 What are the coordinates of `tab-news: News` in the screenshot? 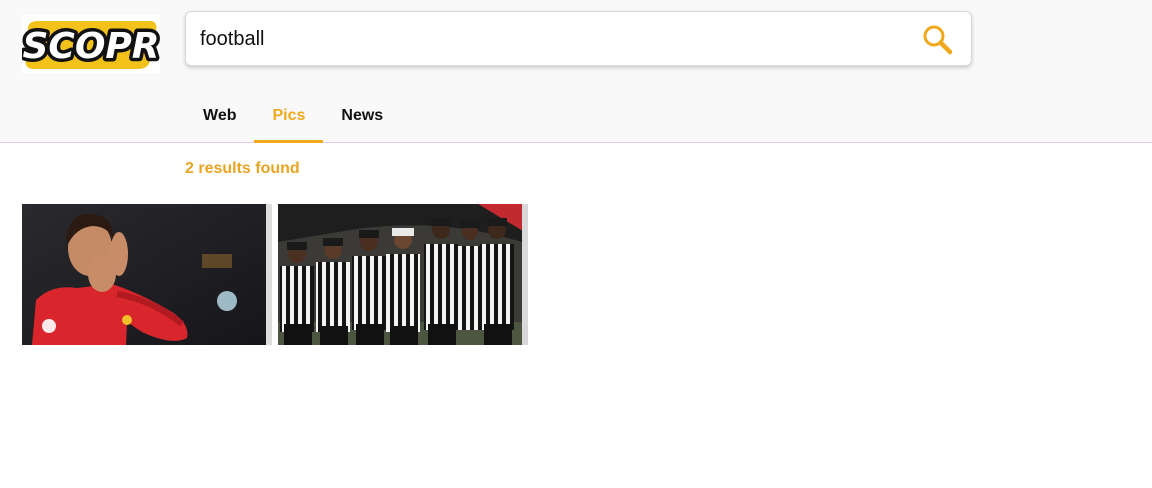 It's located at (362, 115).